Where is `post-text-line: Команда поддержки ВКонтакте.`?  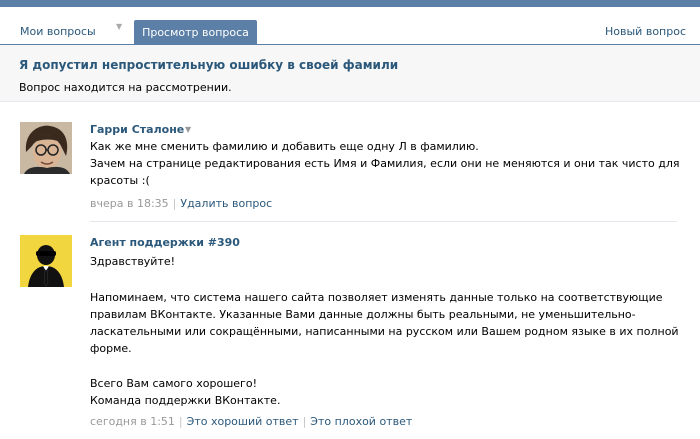 post-text-line: Команда поддержки ВКонтакте. is located at coordinates (185, 400).